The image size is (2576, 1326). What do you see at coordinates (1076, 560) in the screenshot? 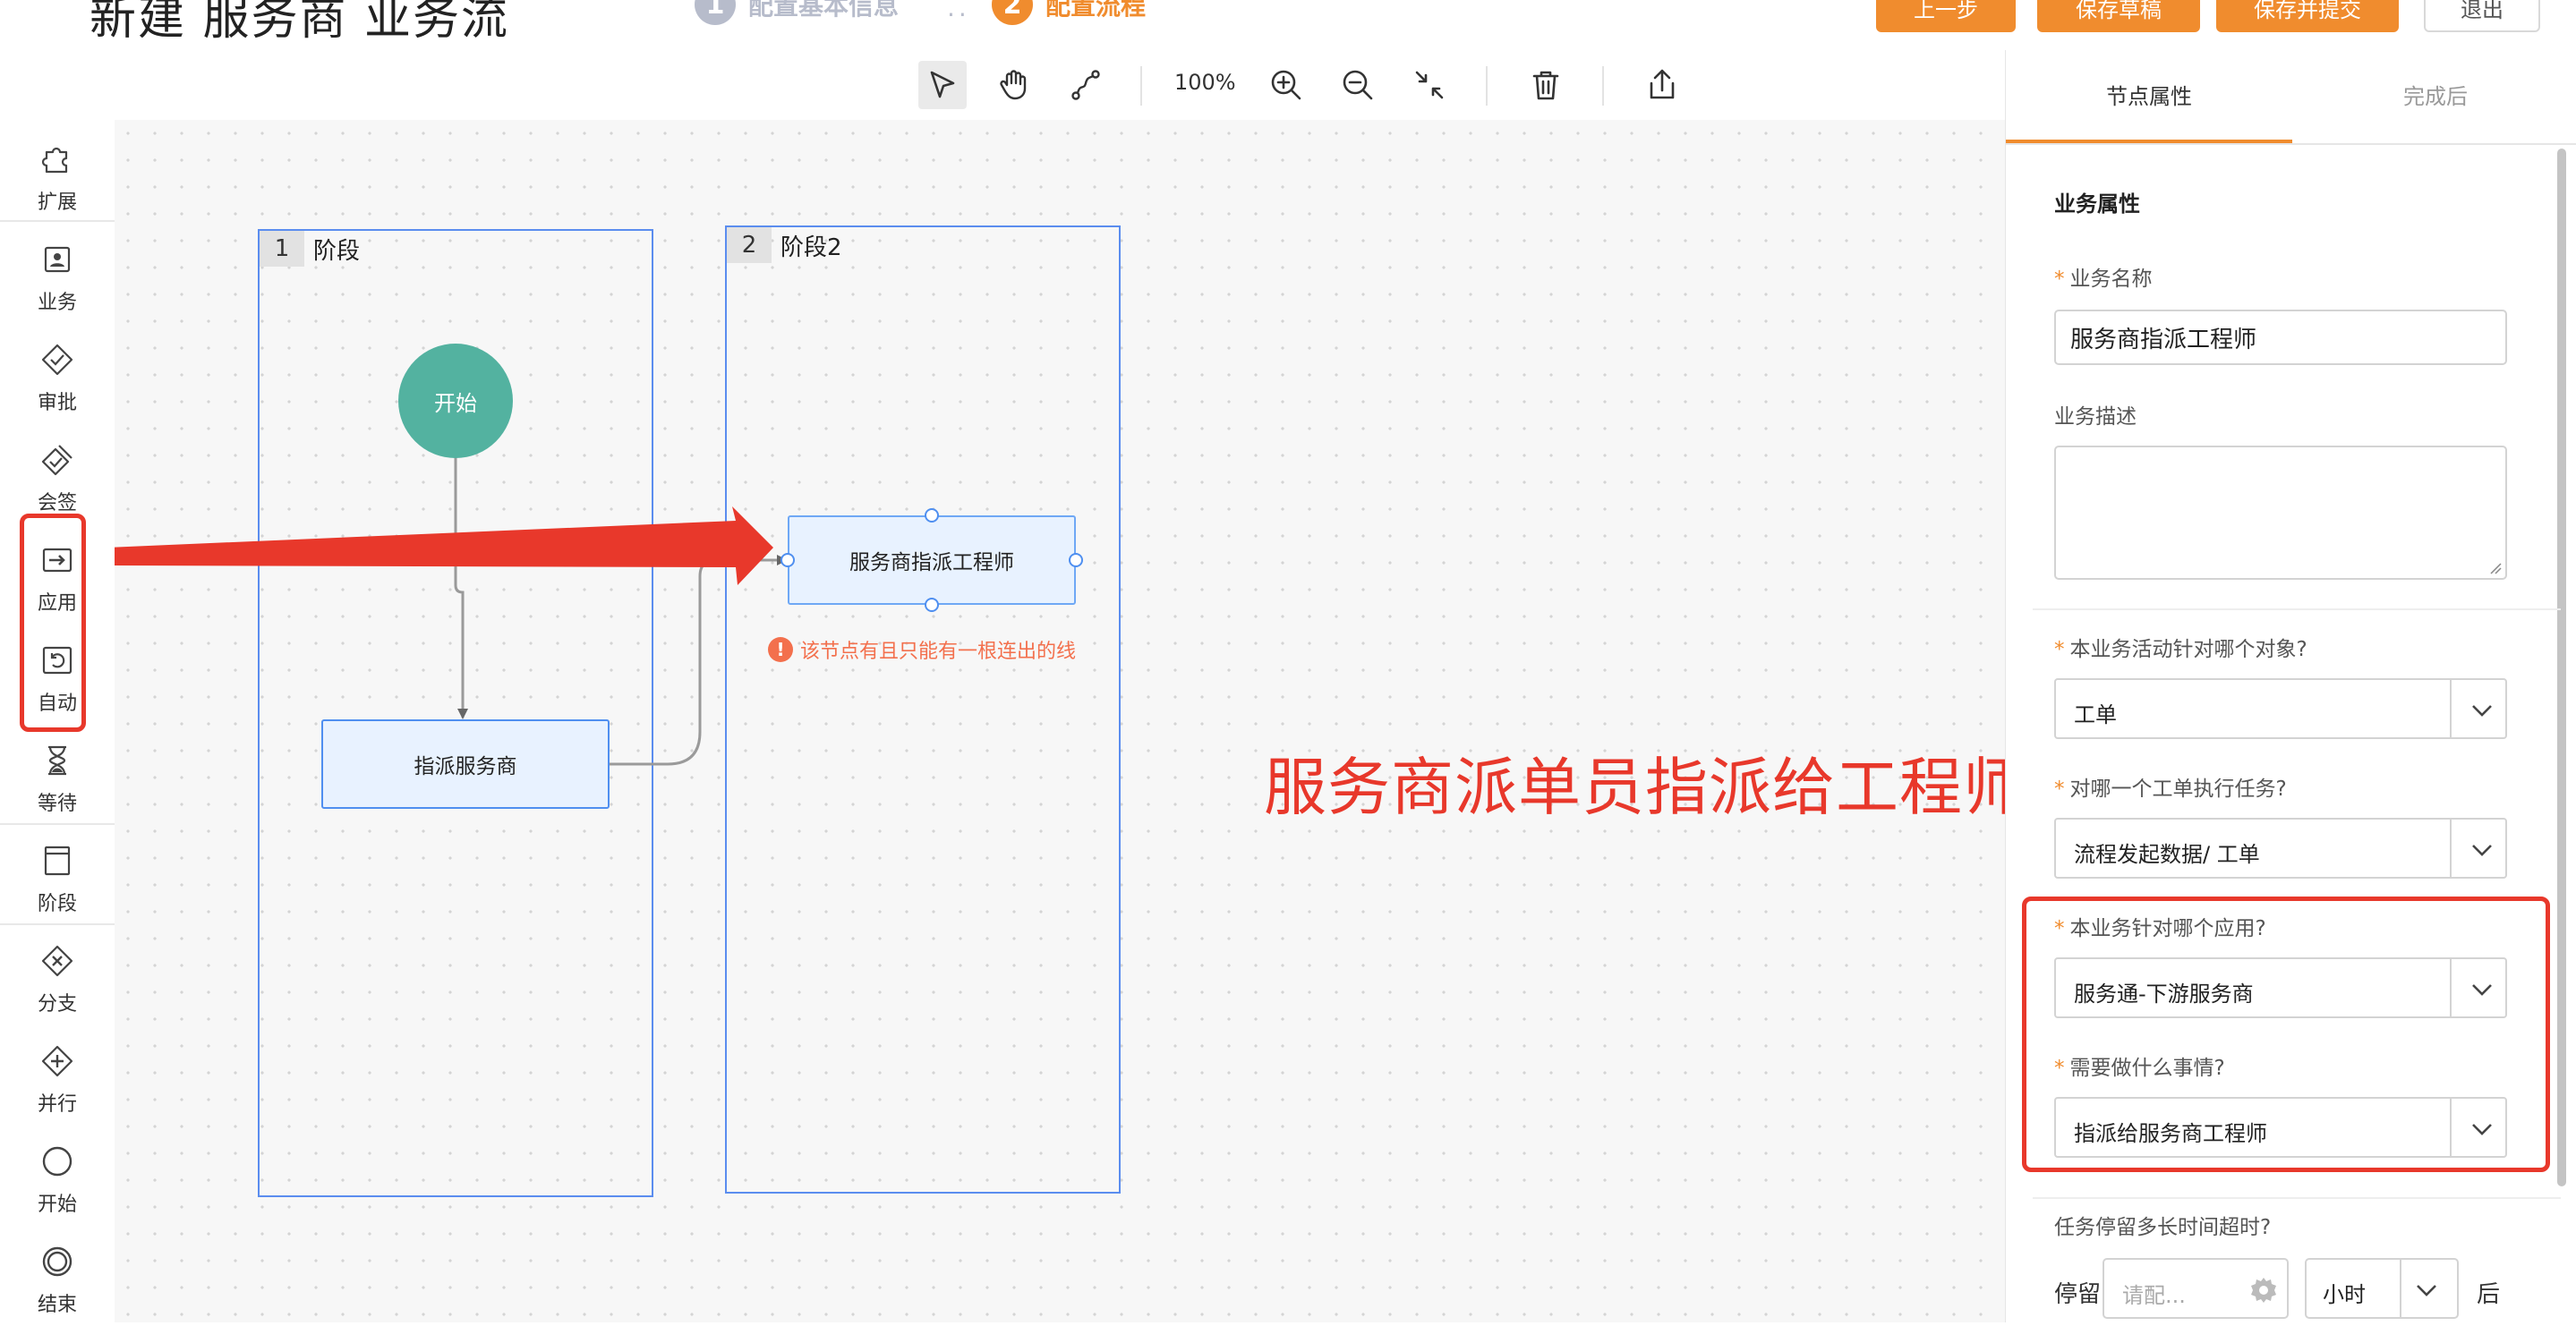
I see `node-port-right` at bounding box center [1076, 560].